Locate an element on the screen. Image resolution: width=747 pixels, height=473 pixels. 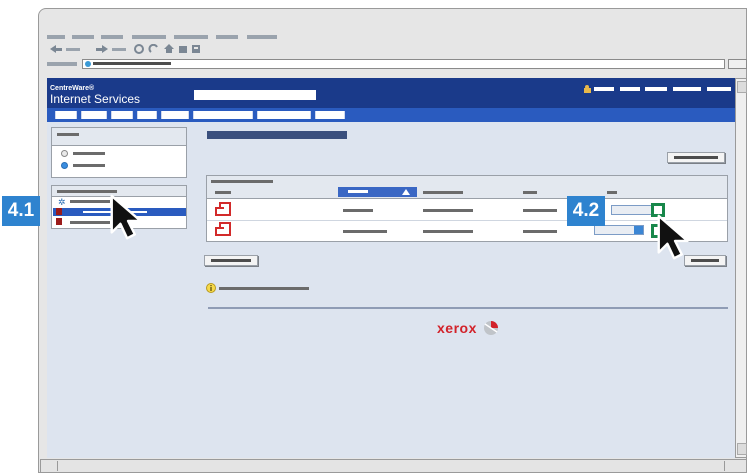
jobs-table is located at coordinates (467, 208).